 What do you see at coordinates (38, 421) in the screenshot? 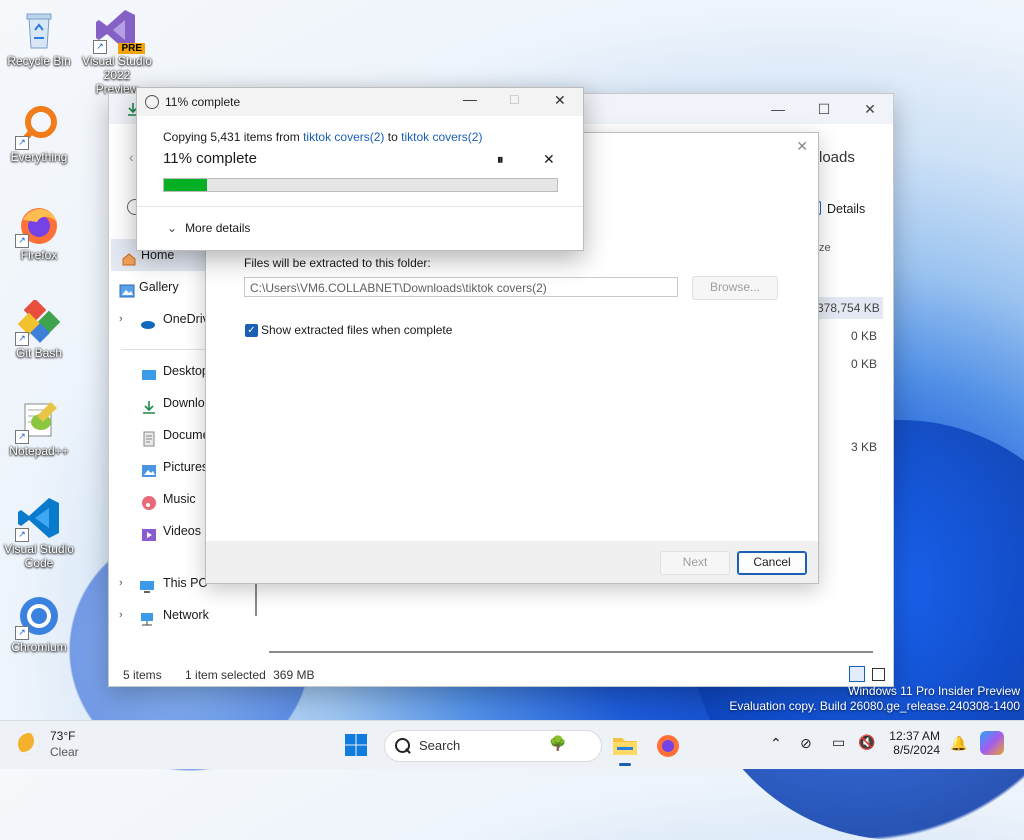
I see `notepad-plus-plus-icon: ↗` at bounding box center [38, 421].